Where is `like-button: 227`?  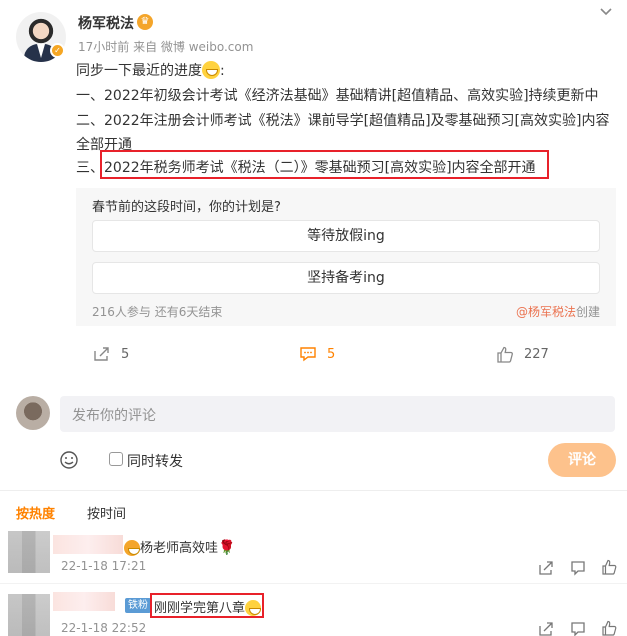 like-button: 227 is located at coordinates (522, 354).